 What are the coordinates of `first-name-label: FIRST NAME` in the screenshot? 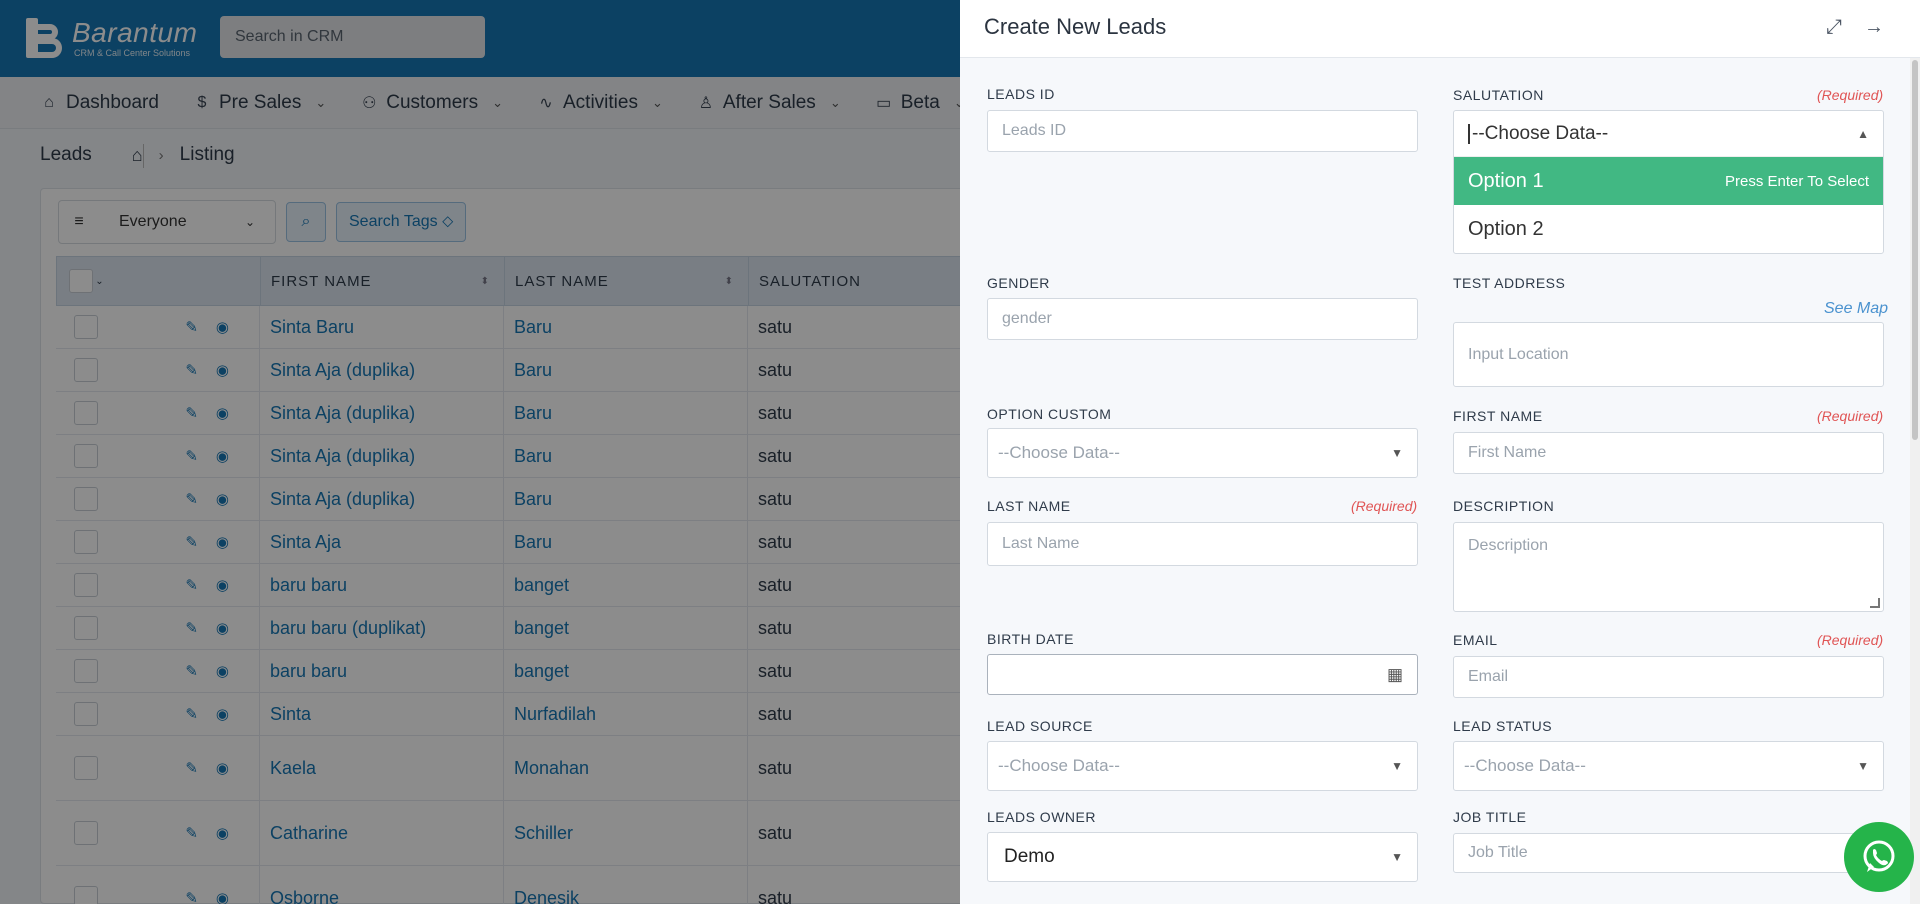 It's located at (1498, 416).